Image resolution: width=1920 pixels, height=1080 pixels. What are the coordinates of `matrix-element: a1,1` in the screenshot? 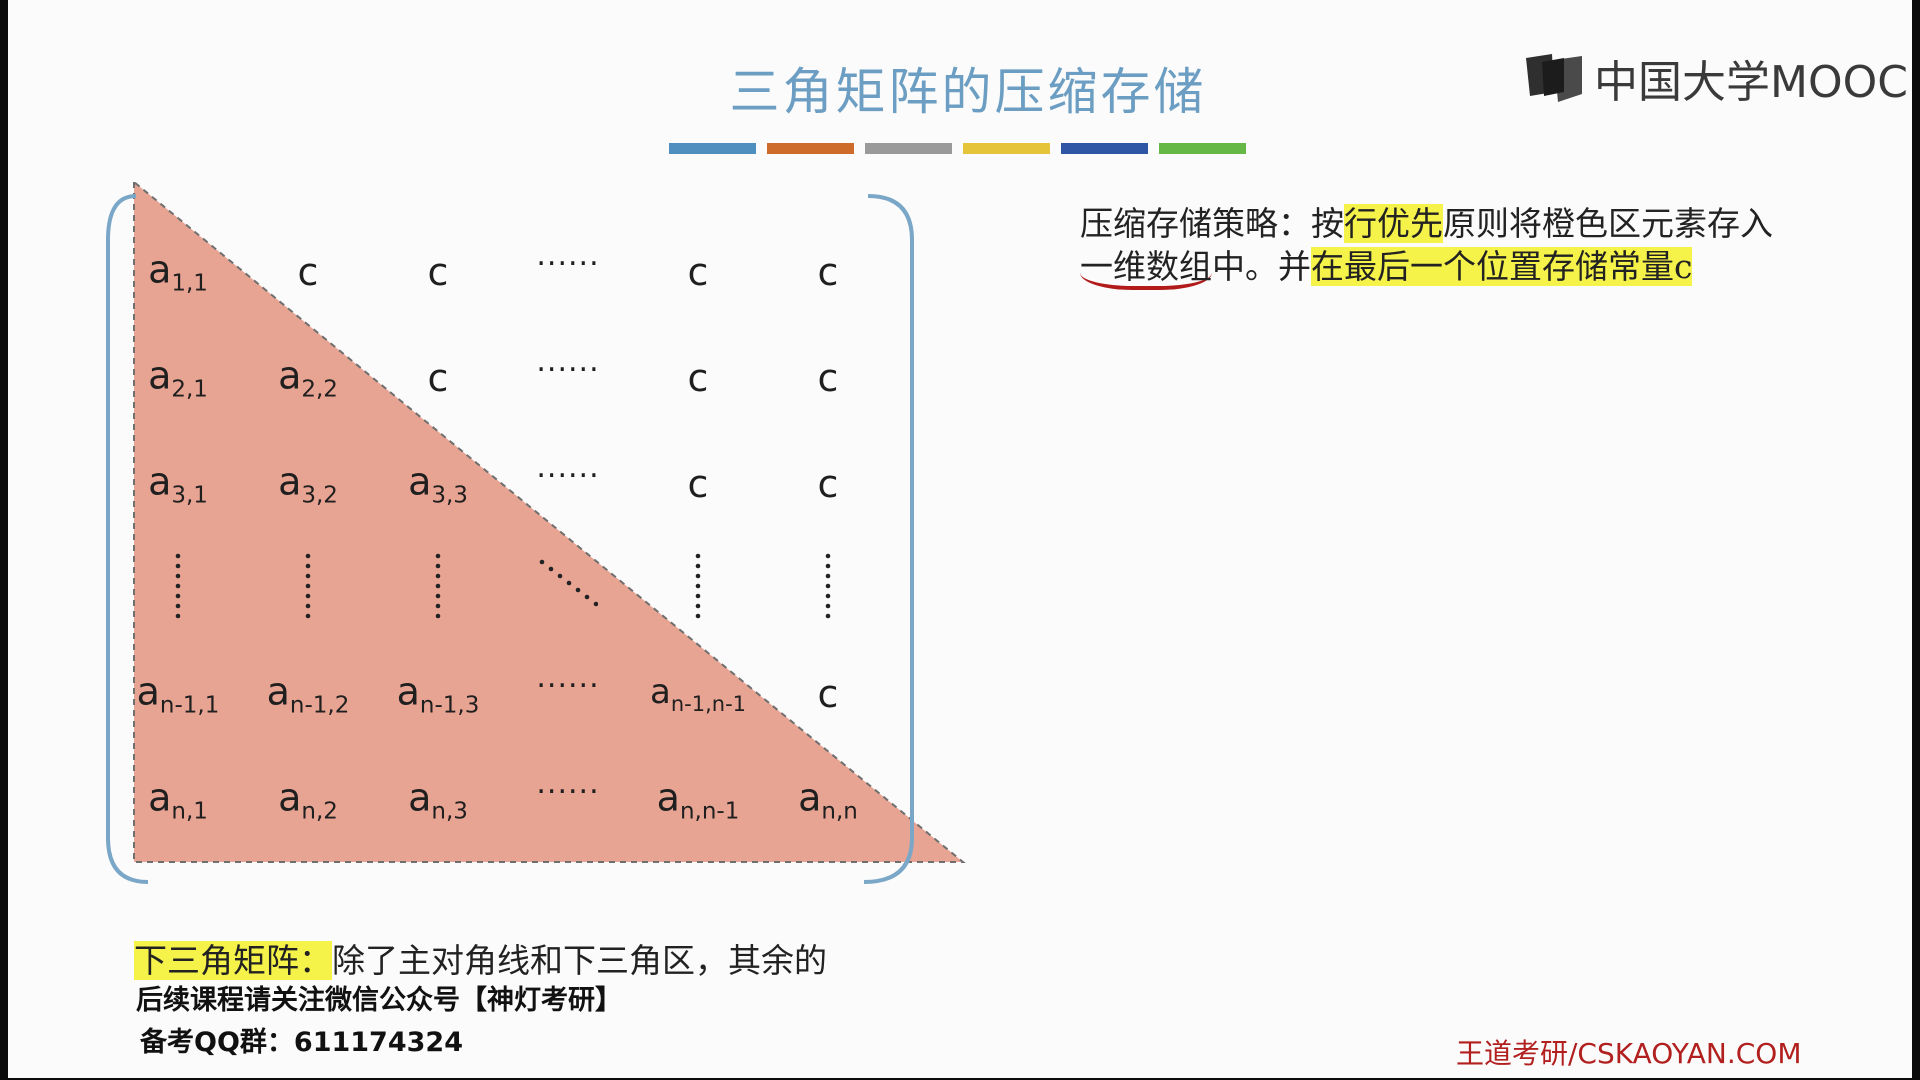 It's located at (178, 272).